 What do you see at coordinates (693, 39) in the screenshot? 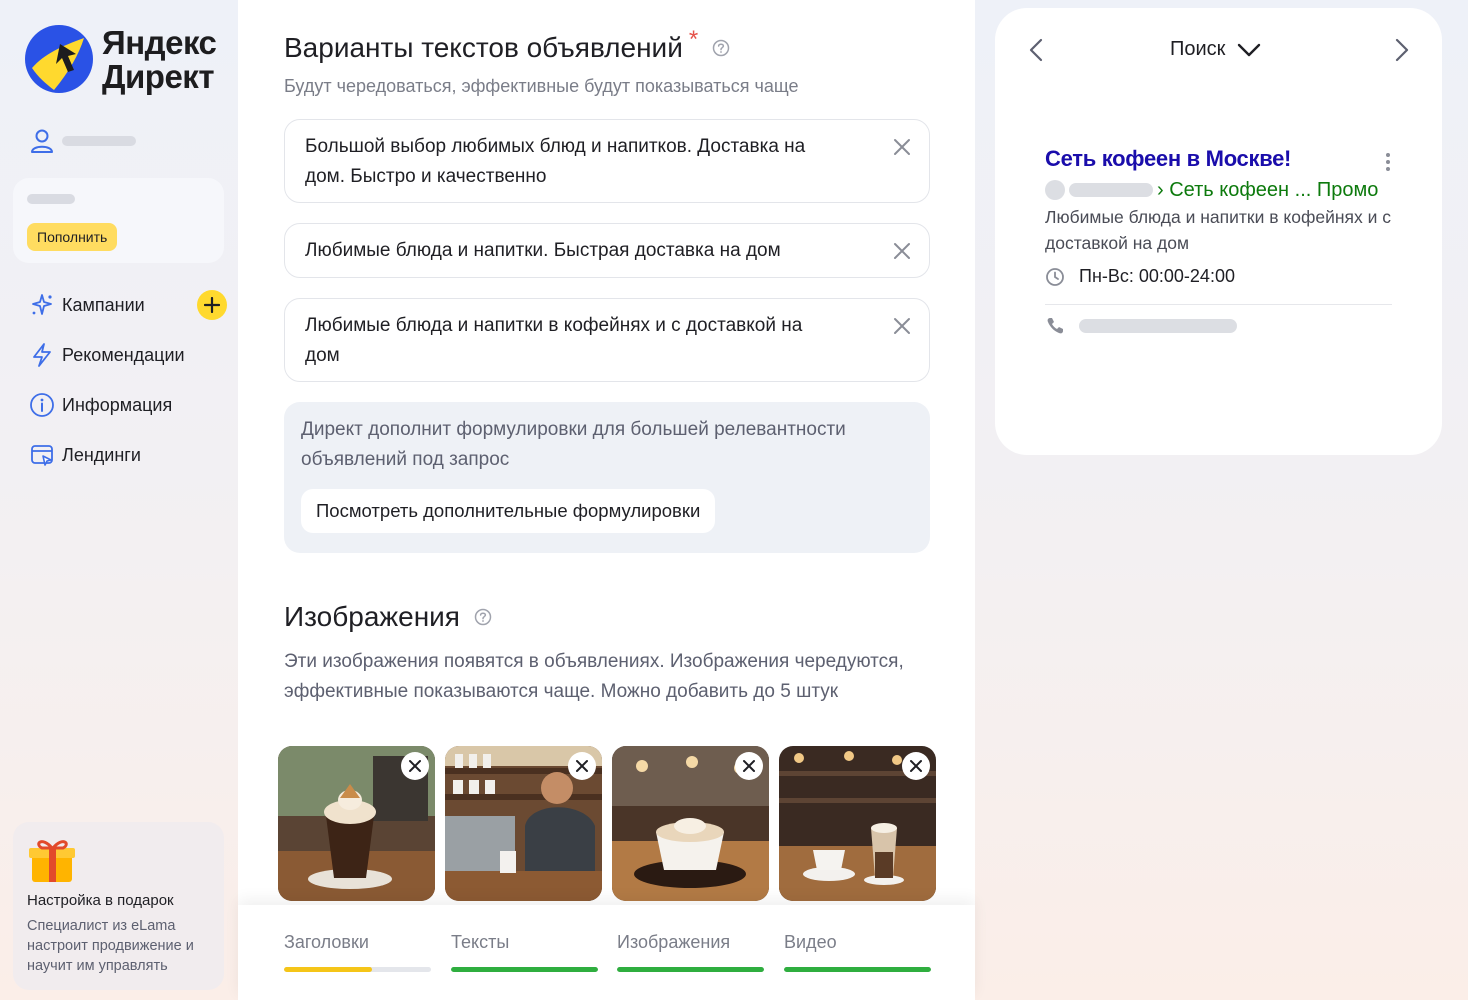
I see `required-mark: *` at bounding box center [693, 39].